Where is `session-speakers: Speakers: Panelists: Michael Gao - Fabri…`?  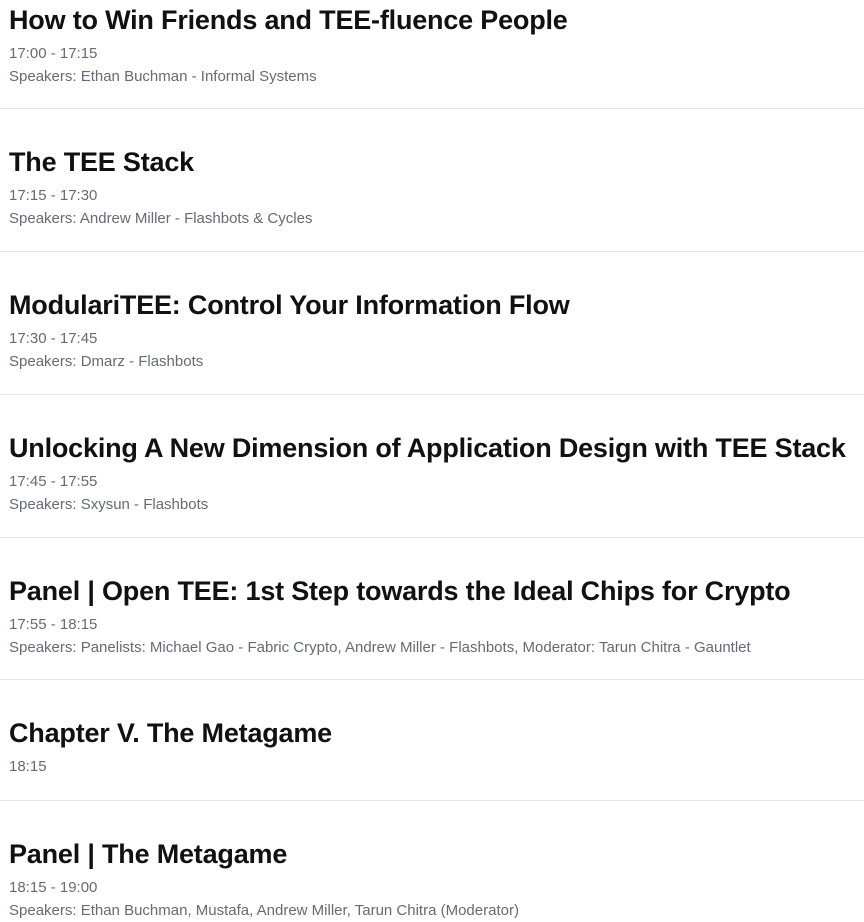 session-speakers: Speakers: Panelists: Michael Gao - Fabri… is located at coordinates (380, 647).